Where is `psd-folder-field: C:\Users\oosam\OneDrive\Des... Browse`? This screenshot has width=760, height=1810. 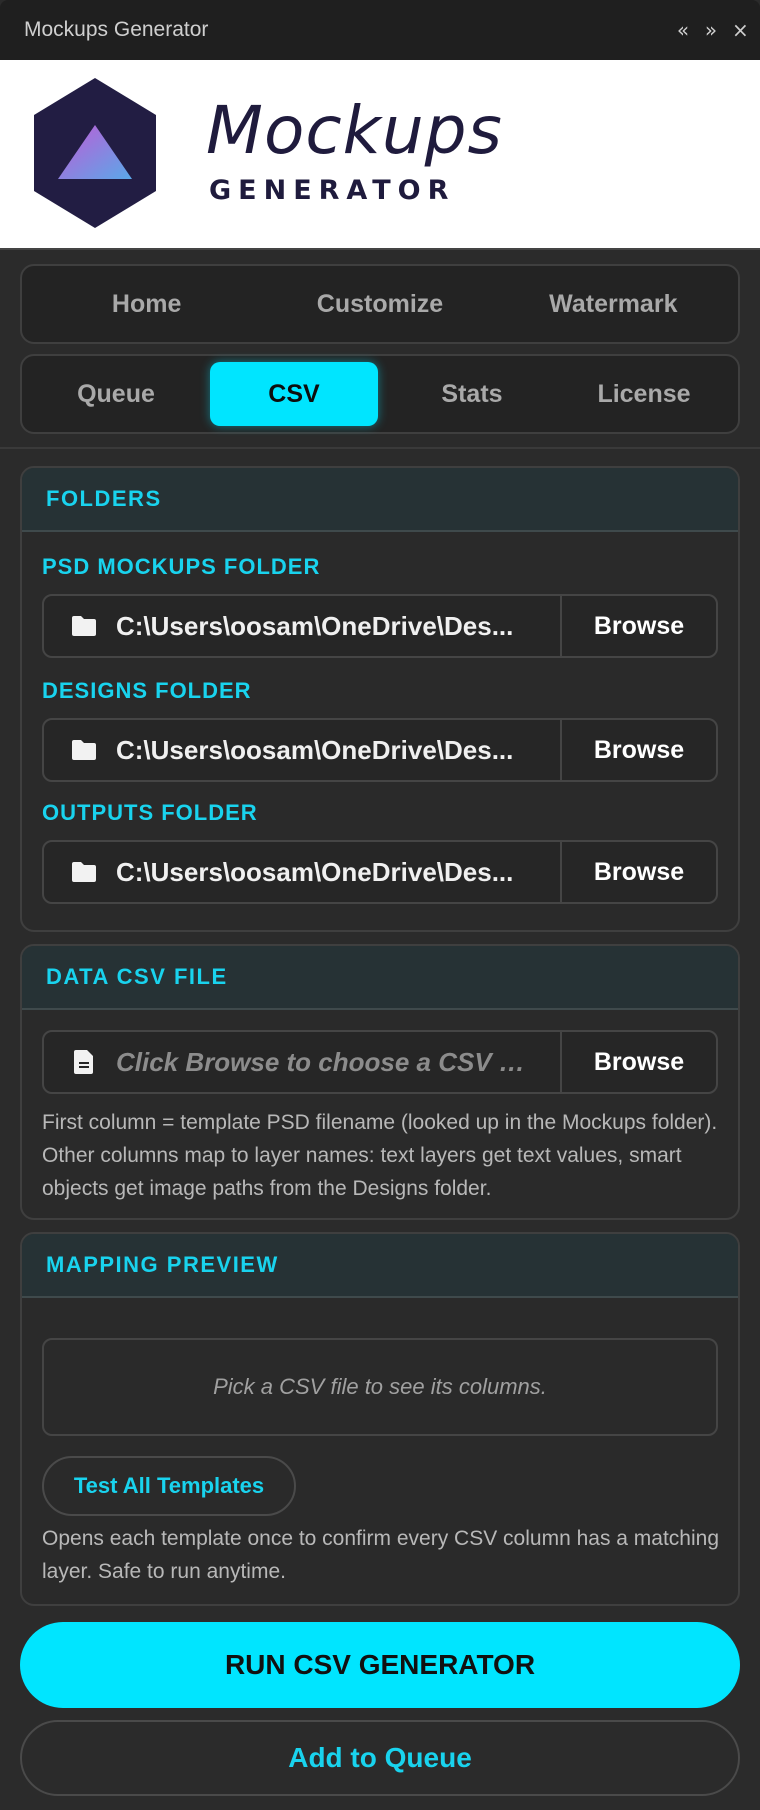 psd-folder-field: C:\Users\oosam\OneDrive\Des... Browse is located at coordinates (380, 626).